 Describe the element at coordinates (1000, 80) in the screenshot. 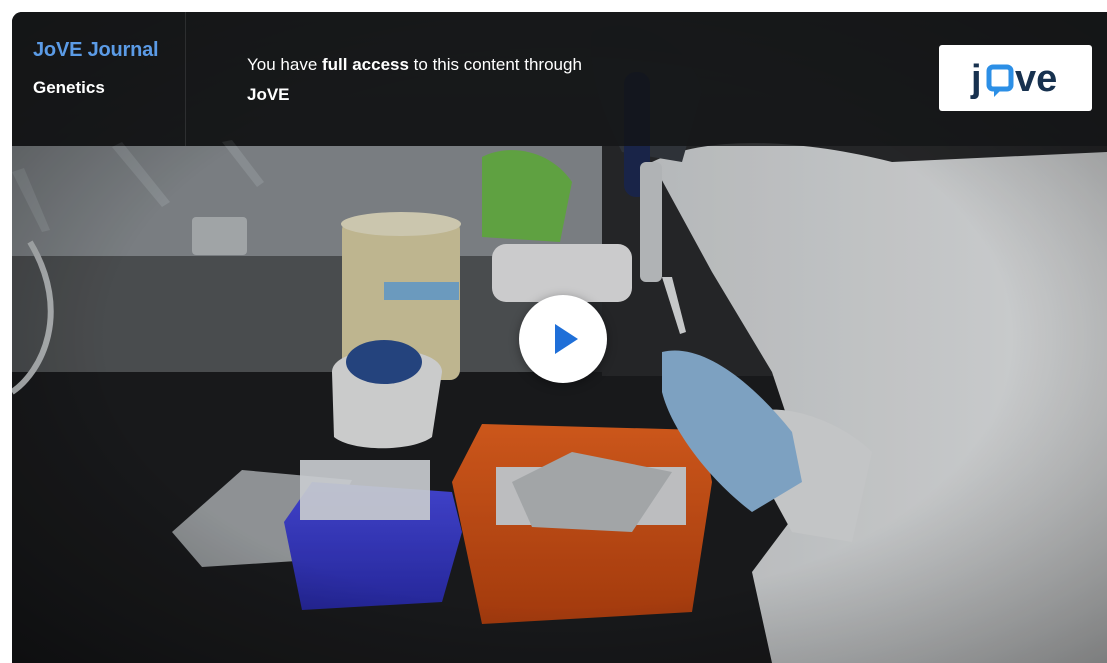

I see `speech-bubble-icon` at that location.